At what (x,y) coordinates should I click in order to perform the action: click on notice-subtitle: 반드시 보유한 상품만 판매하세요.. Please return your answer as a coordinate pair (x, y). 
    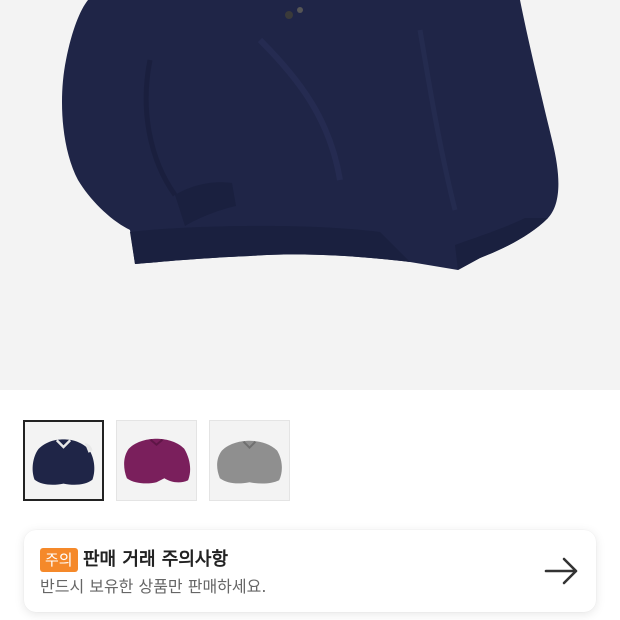
    Looking at the image, I should click on (153, 586).